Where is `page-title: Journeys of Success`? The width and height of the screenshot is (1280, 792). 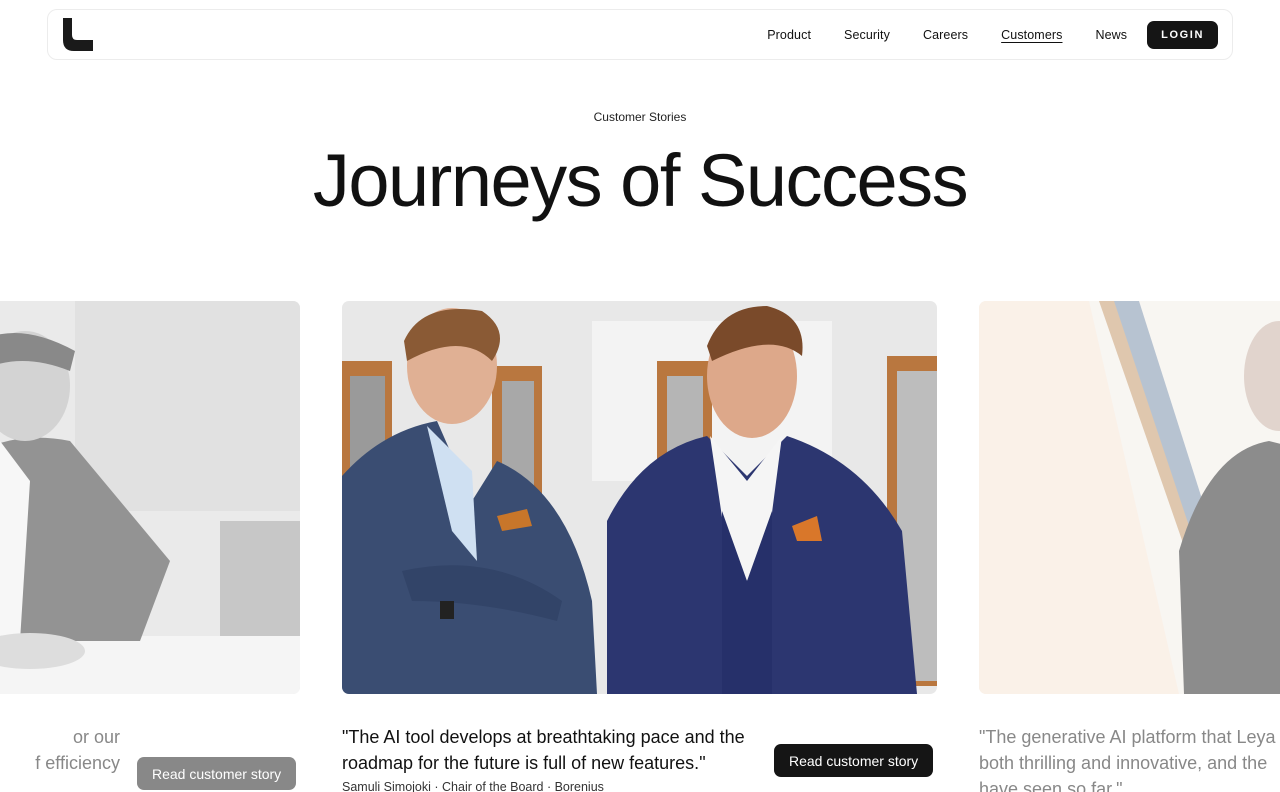 page-title: Journeys of Success is located at coordinates (640, 180).